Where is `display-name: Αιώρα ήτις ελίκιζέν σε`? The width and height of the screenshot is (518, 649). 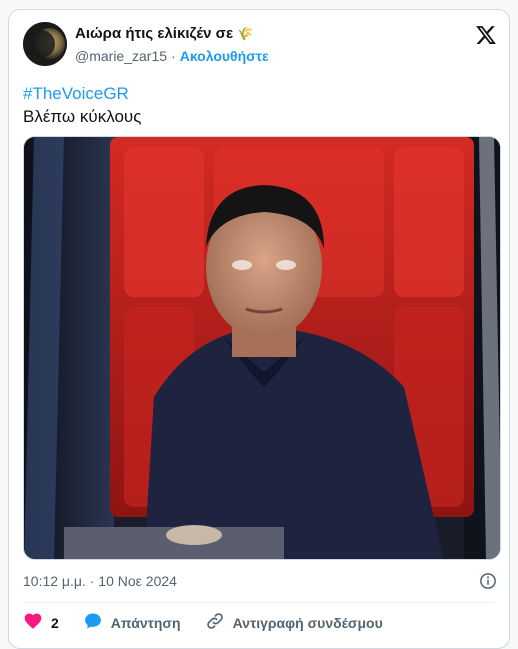 display-name: Αιώρα ήτις ελίκιζέν σε is located at coordinates (154, 33).